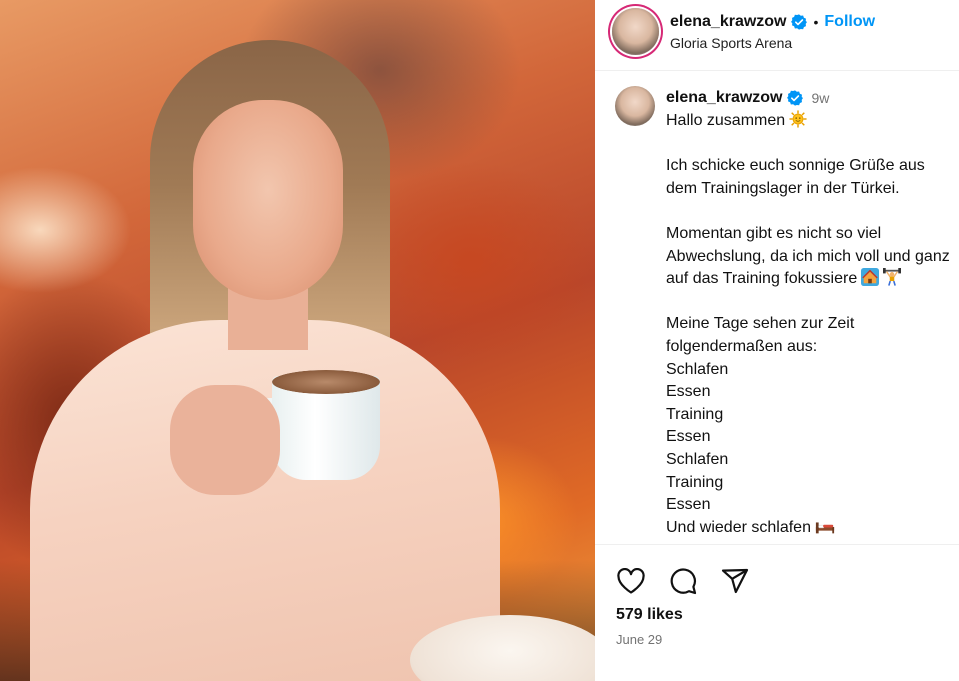  Describe the element at coordinates (225, 440) in the screenshot. I see `woman-hand` at that location.